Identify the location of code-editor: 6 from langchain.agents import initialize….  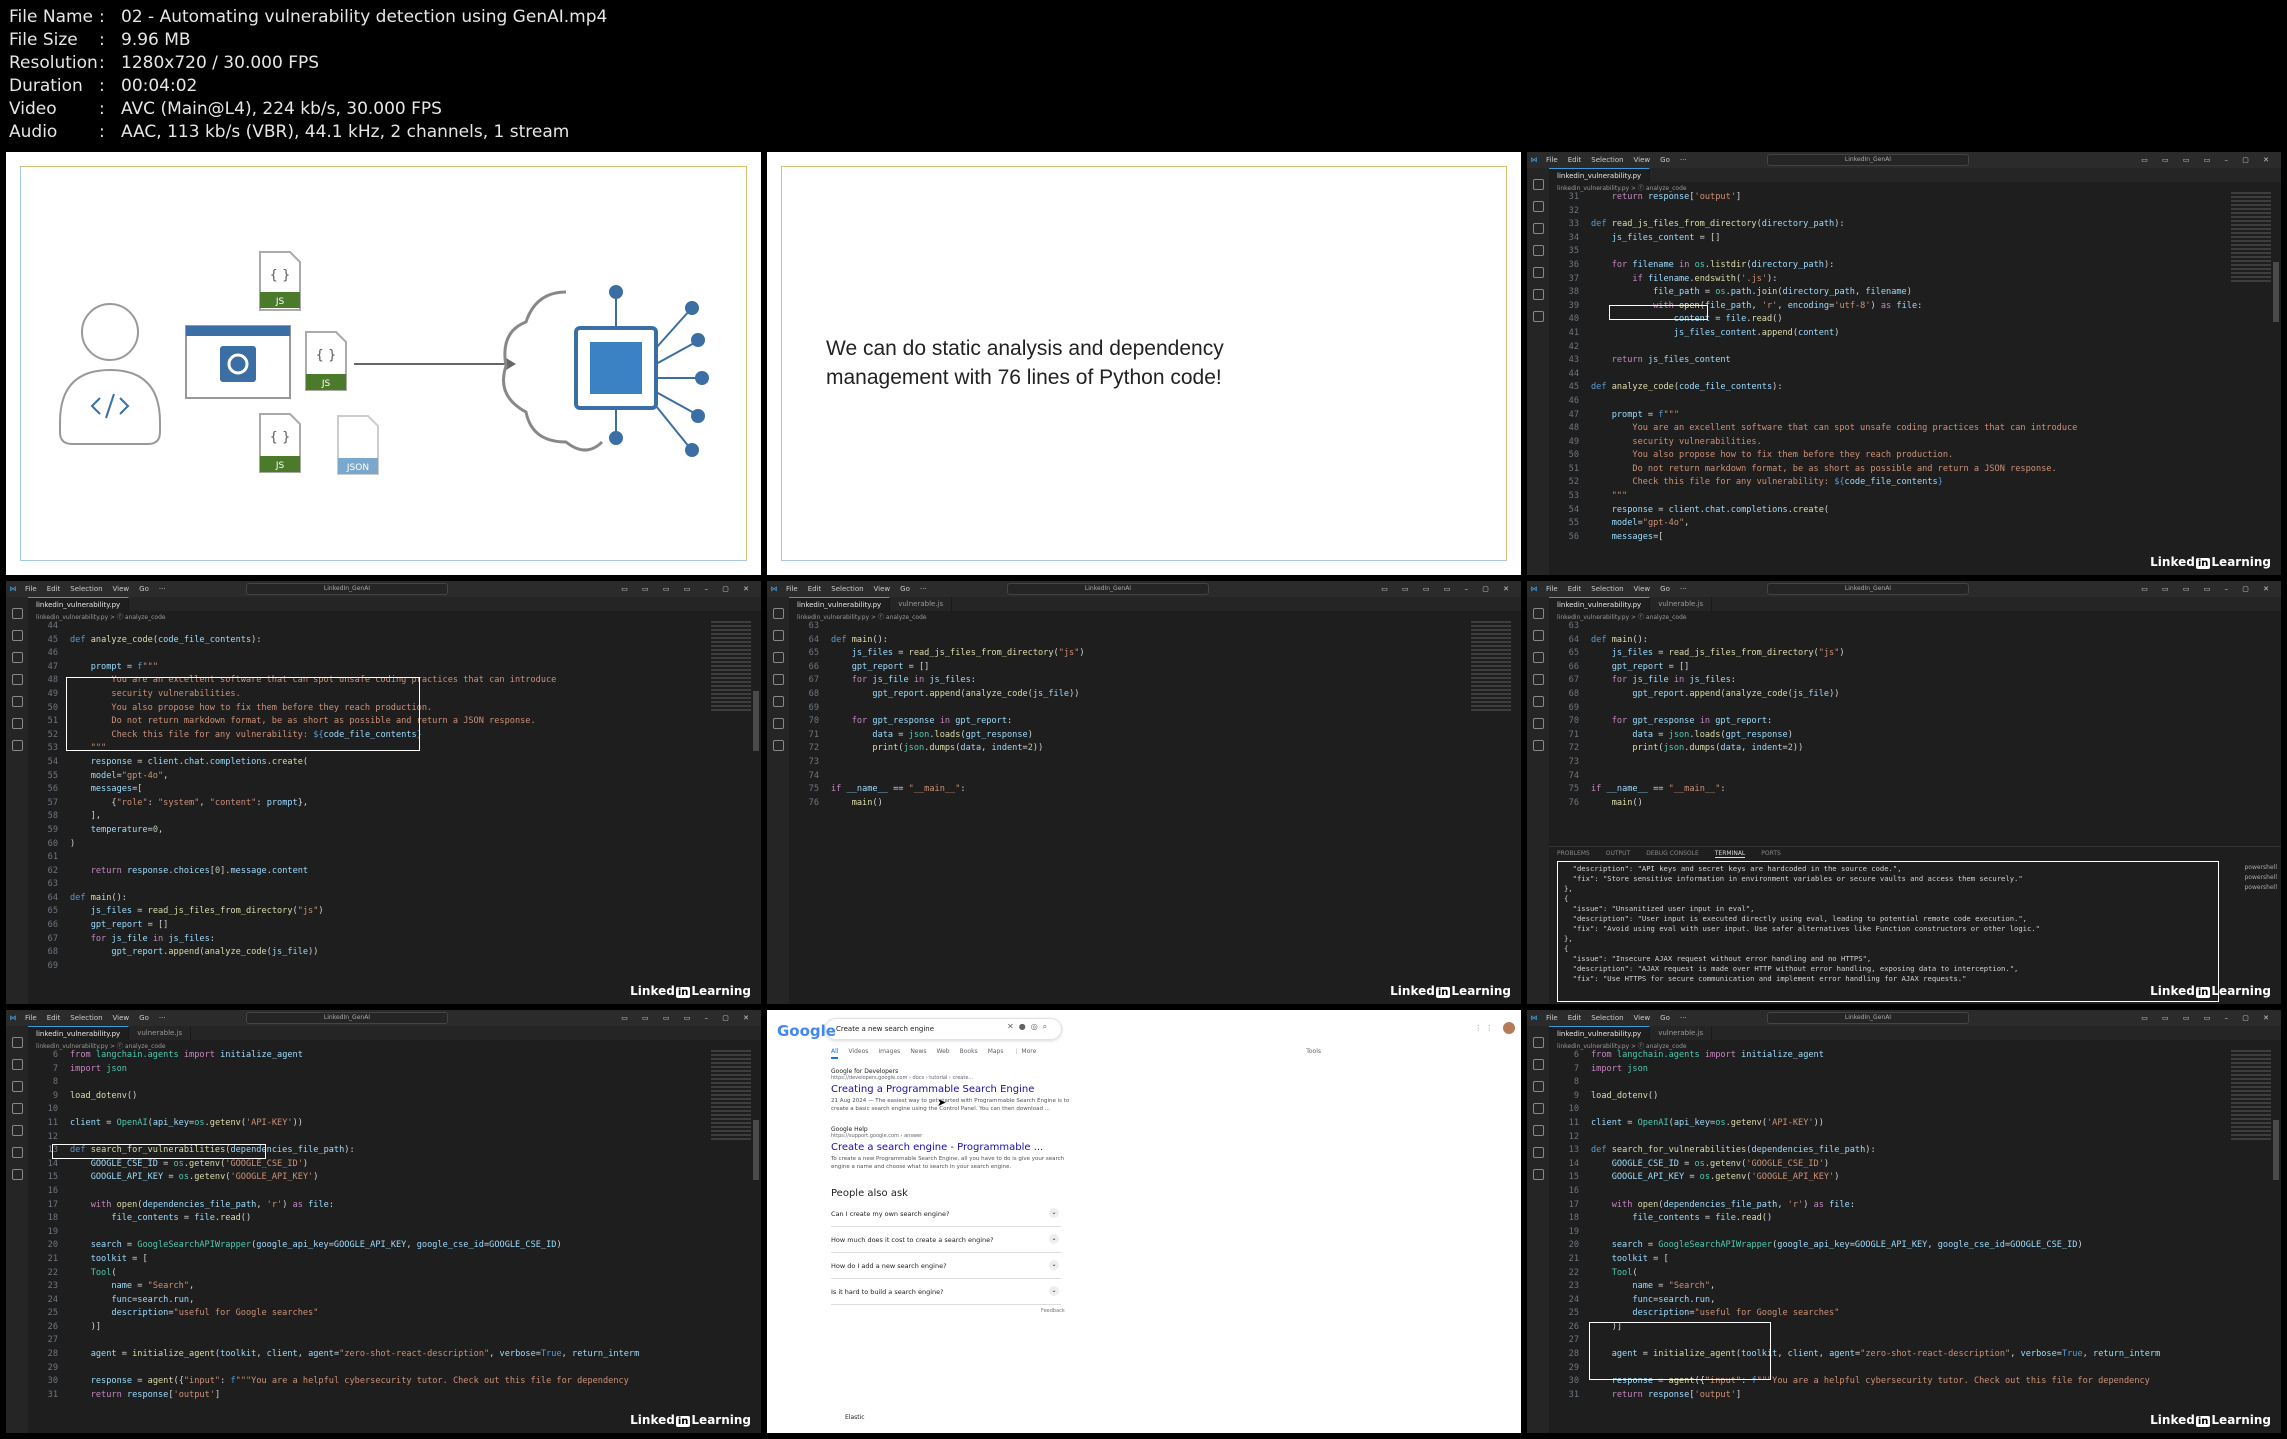
(364, 1241).